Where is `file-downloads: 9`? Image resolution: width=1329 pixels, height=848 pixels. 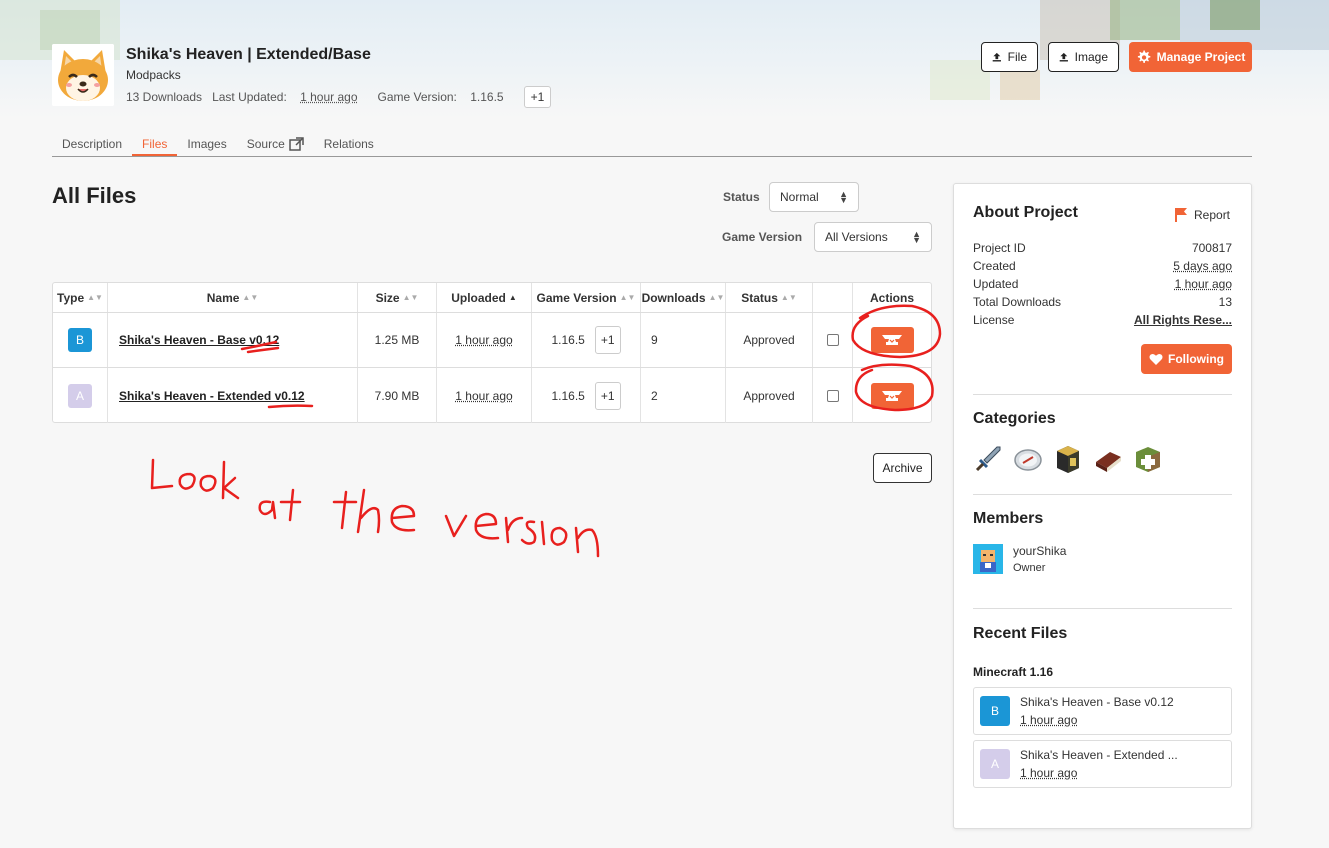
file-downloads: 9 is located at coordinates (683, 340).